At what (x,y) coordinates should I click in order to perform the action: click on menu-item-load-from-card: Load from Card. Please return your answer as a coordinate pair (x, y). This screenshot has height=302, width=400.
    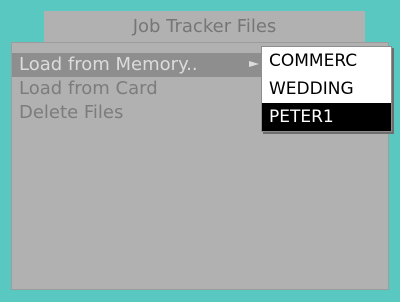
    Looking at the image, I should click on (139, 89).